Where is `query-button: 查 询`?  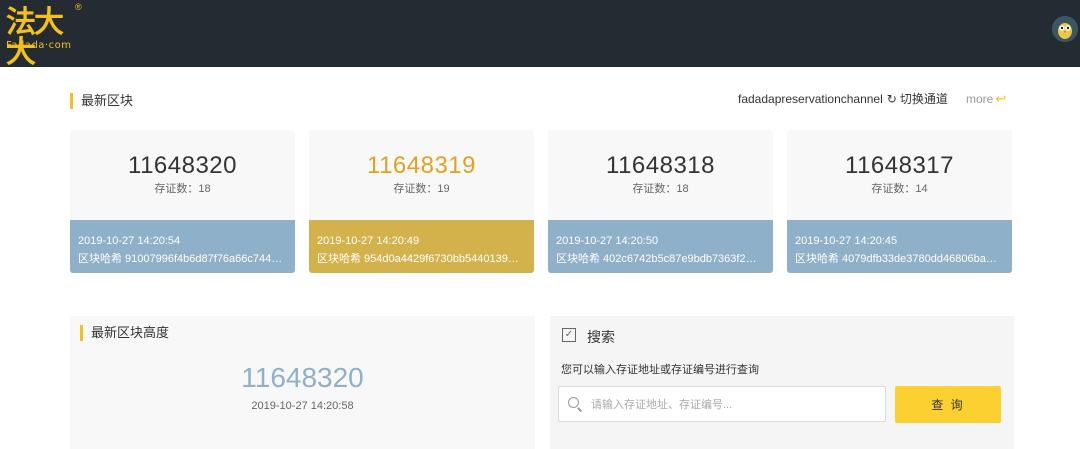 query-button: 查 询 is located at coordinates (948, 404).